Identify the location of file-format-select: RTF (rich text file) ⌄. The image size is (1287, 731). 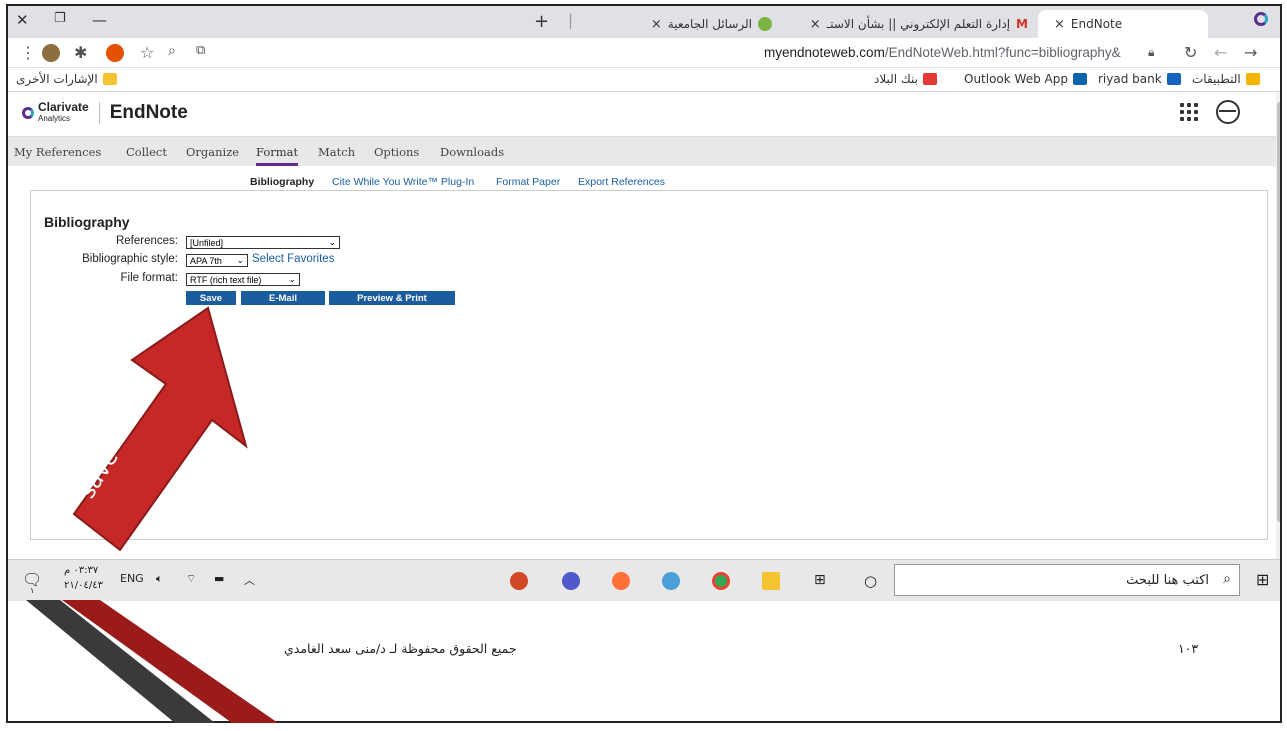
(243, 279).